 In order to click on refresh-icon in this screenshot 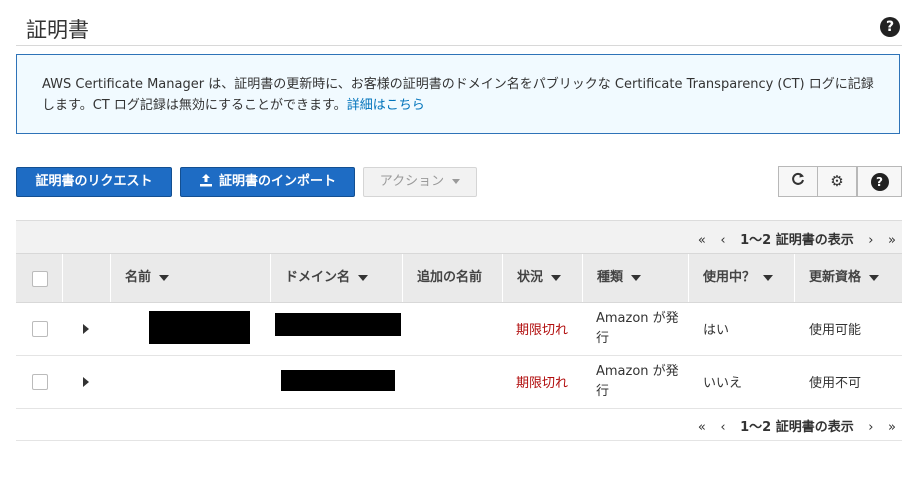, I will do `click(798, 181)`.